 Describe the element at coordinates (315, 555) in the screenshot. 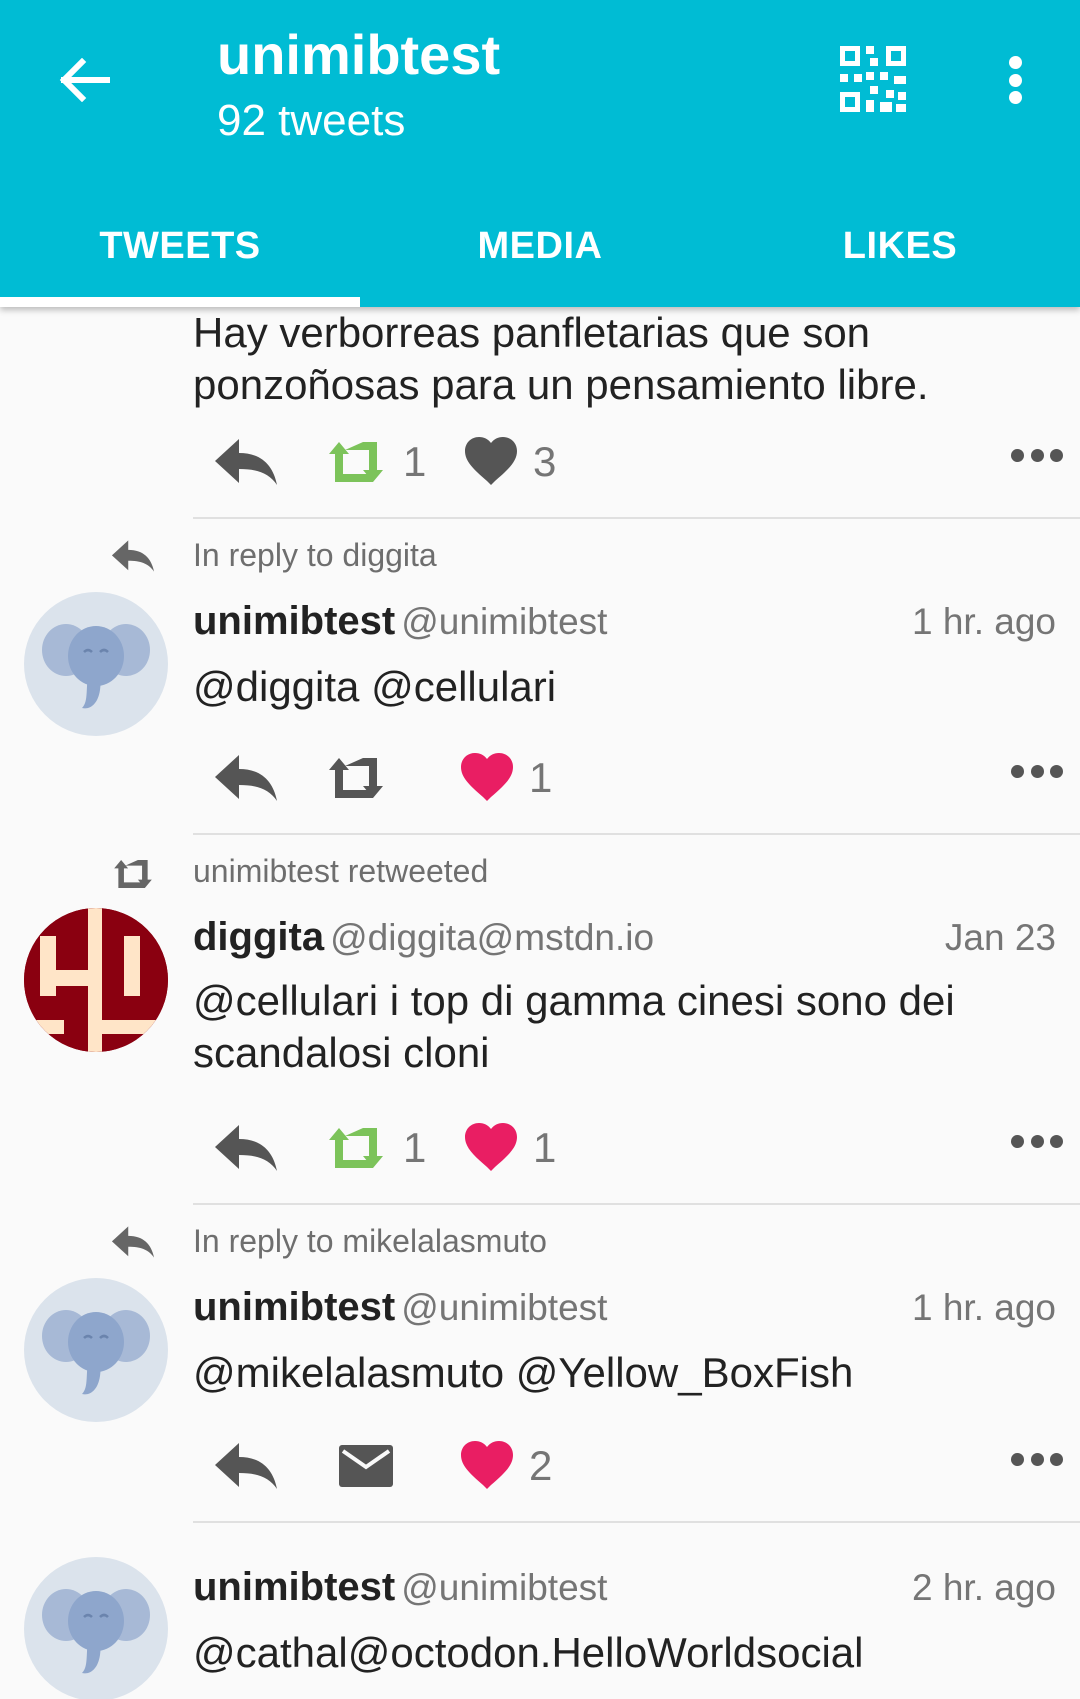

I see `reply-context-text: In reply to diggita` at that location.